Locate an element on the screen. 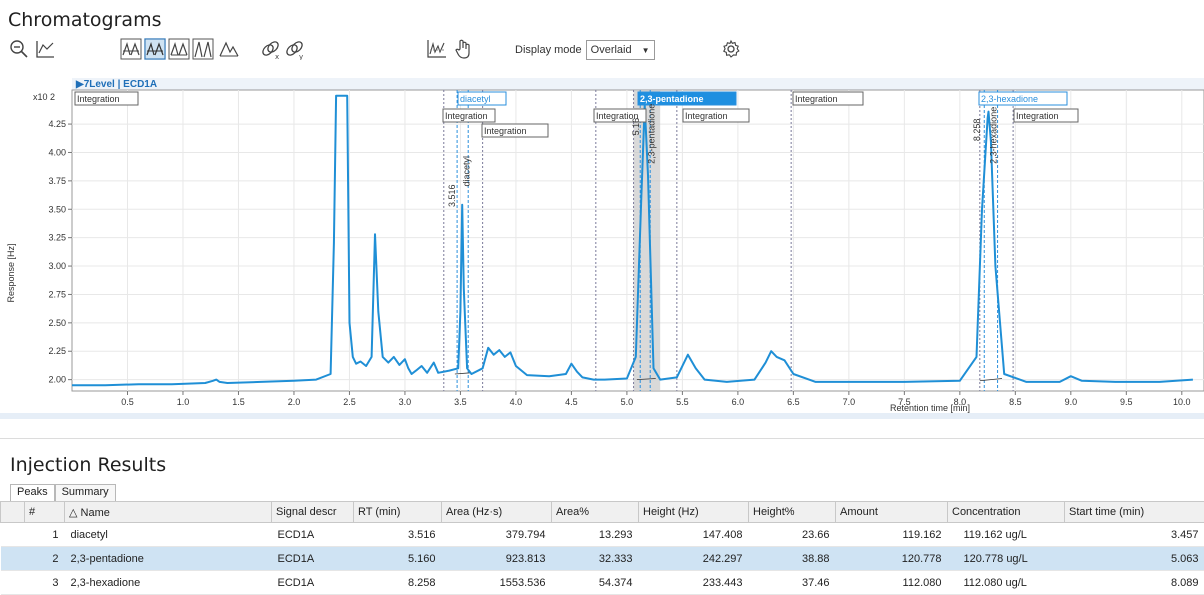 The width and height of the screenshot is (1204, 595). panel-label: ▶7Level | ECD1A is located at coordinates (116, 84).